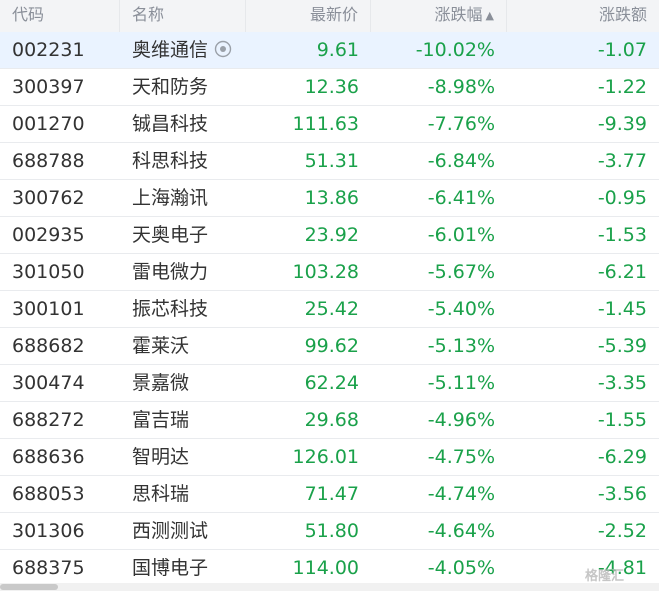 The image size is (659, 591). Describe the element at coordinates (329, 124) in the screenshot. I see `table-row: 001270 铖昌科技 111.63 -7.76% -9.39` at that location.